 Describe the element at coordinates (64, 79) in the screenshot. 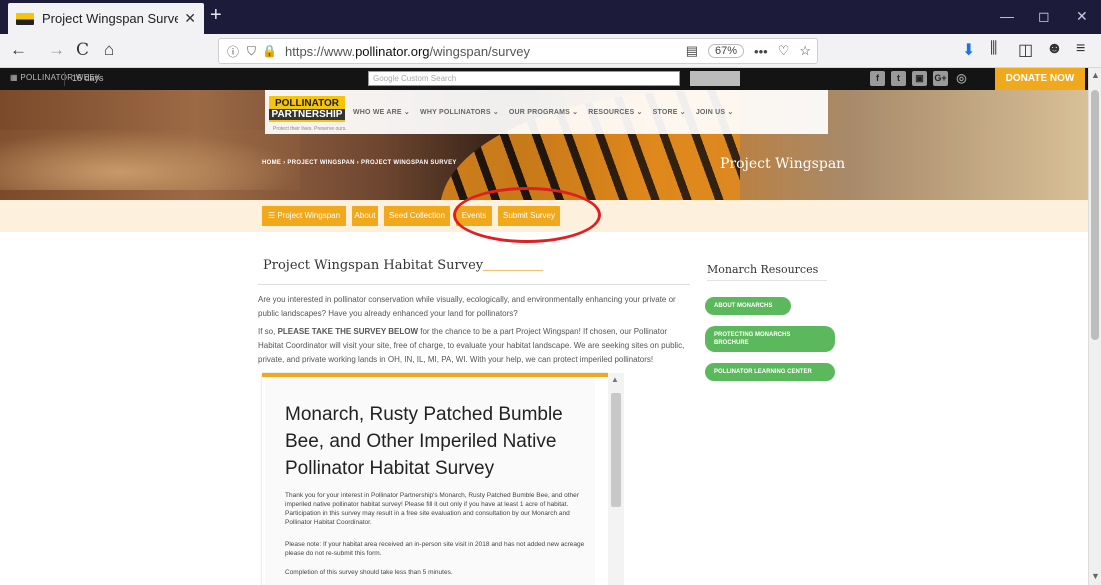

I see `divider` at that location.